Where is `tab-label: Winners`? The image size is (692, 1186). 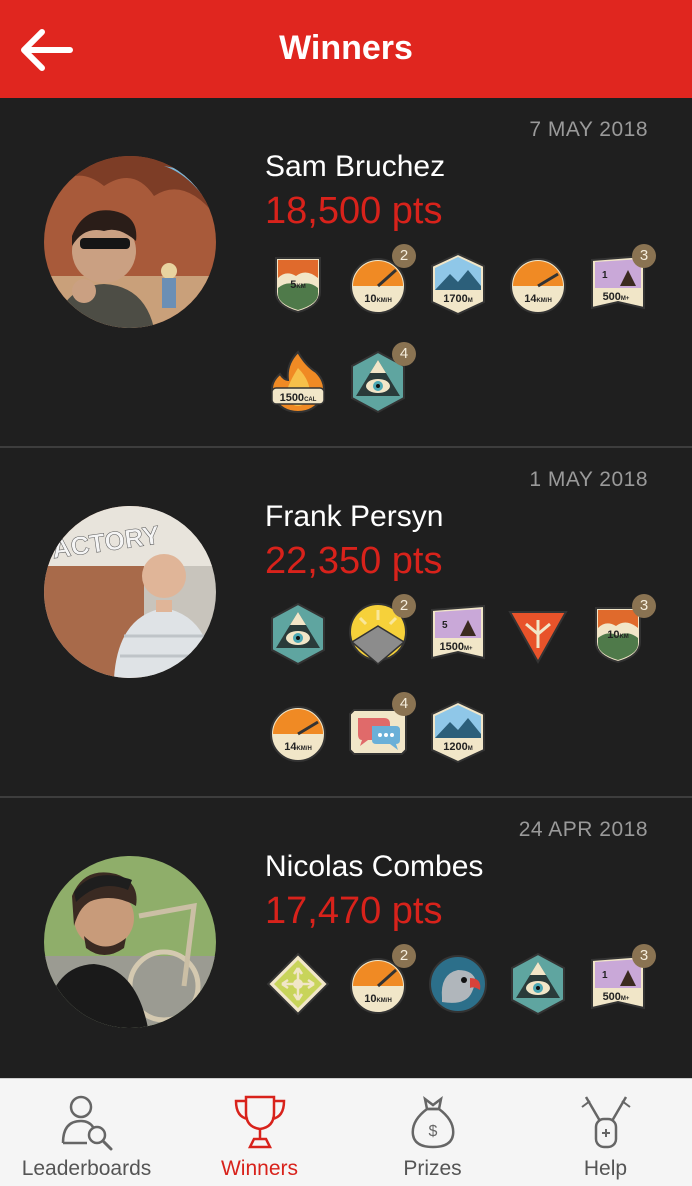
tab-label: Winners is located at coordinates (259, 1168).